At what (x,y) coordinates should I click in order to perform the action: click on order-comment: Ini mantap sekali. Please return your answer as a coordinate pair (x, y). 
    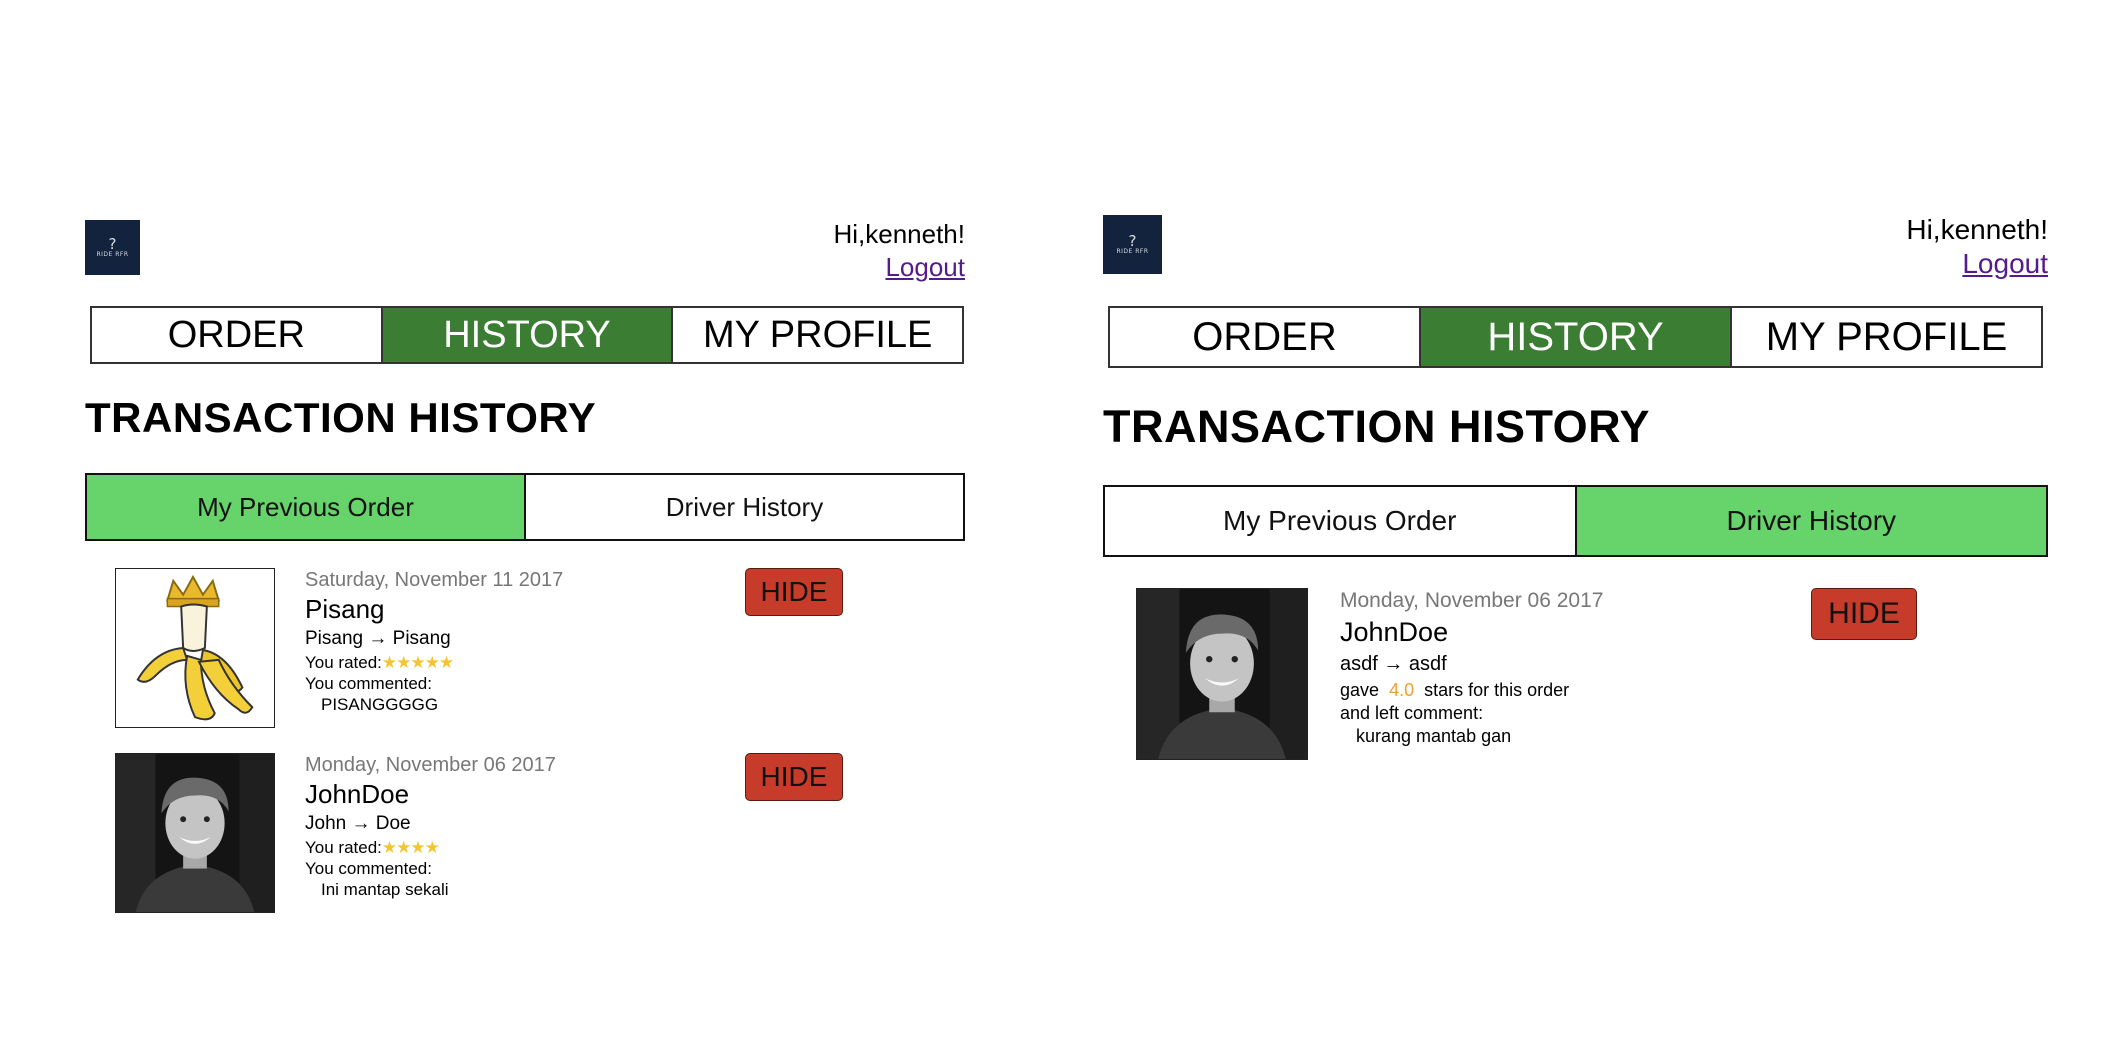
    Looking at the image, I should click on (385, 889).